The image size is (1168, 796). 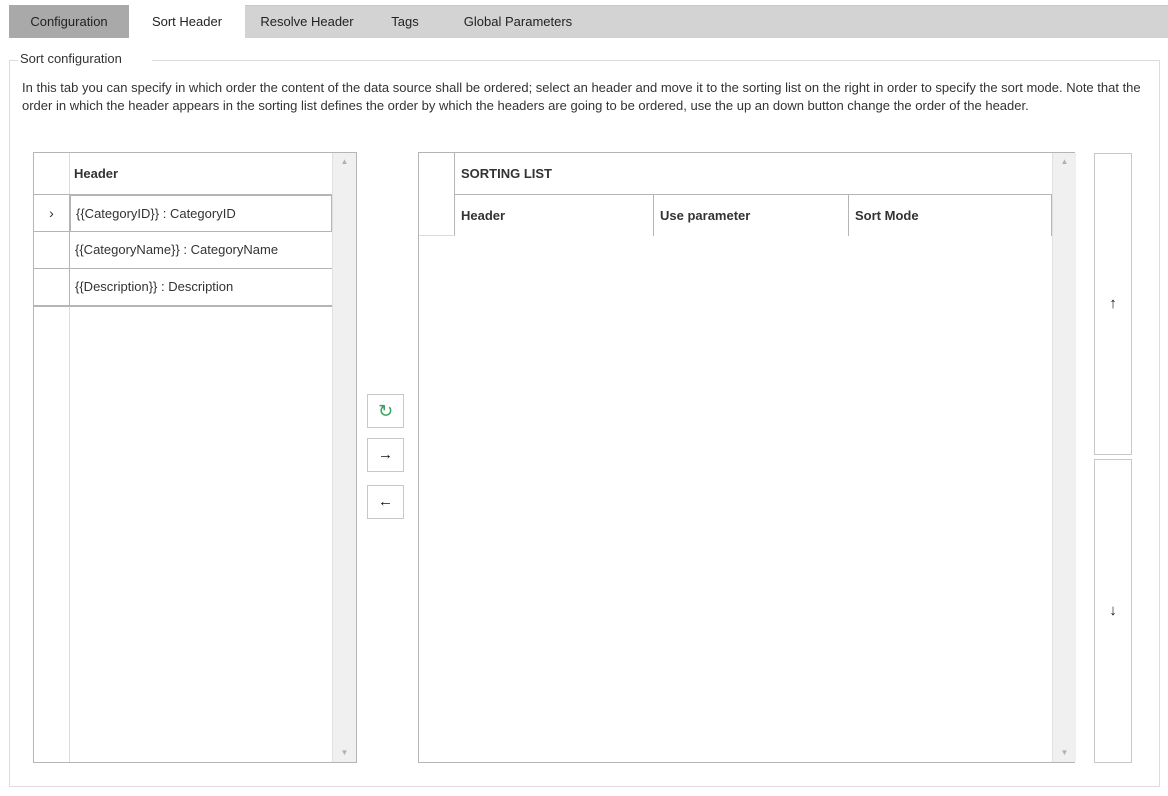 I want to click on move-down-button: ↓, so click(x=1113, y=611).